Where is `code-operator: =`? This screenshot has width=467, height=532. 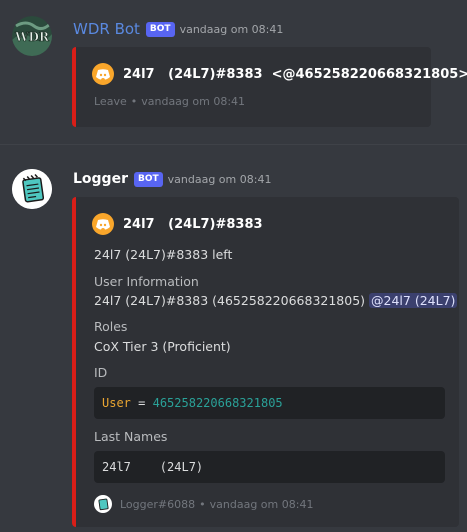
code-operator: = is located at coordinates (142, 403).